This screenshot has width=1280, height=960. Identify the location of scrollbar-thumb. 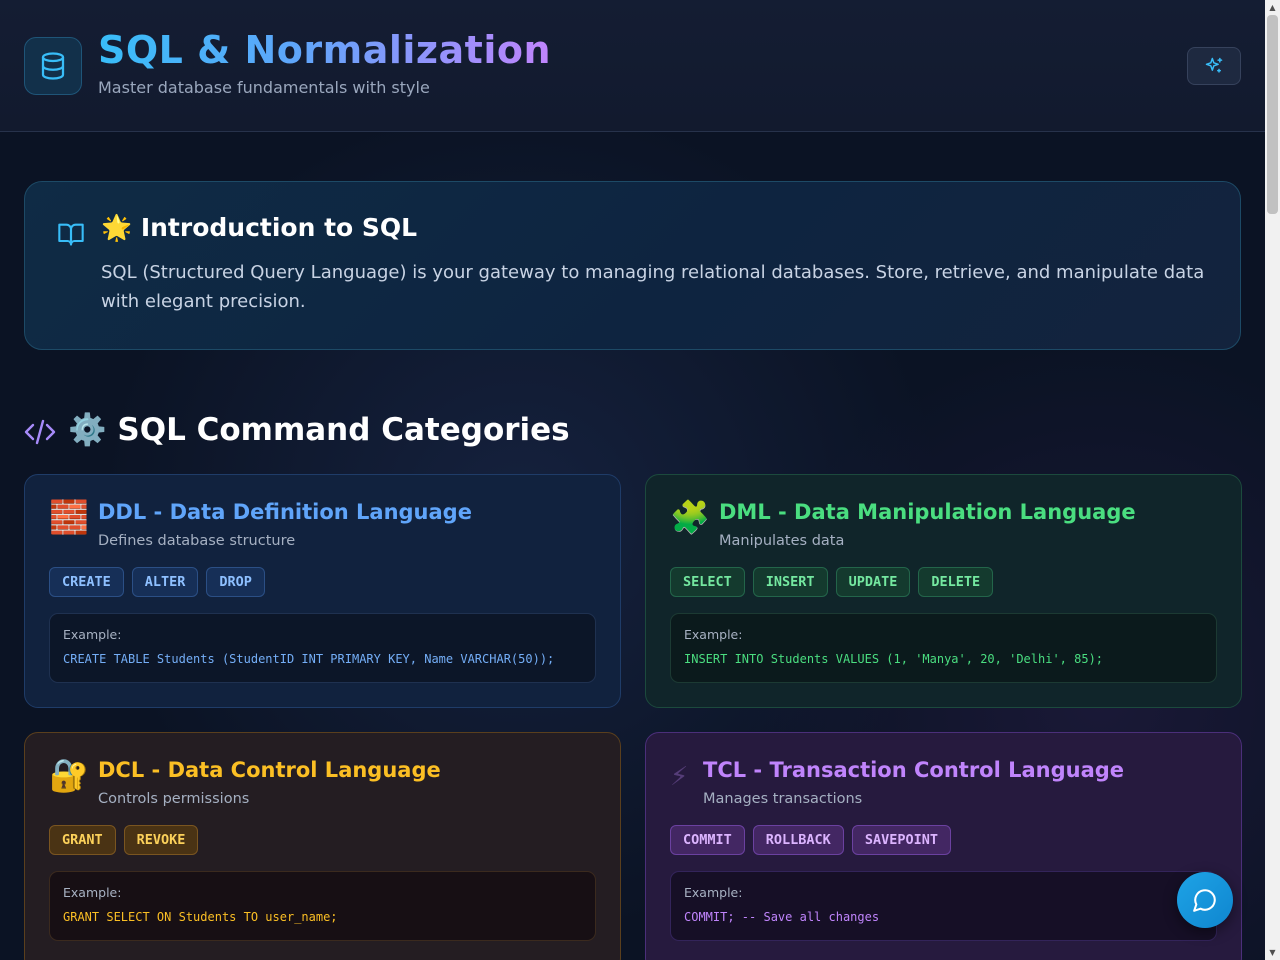
(1272, 114).